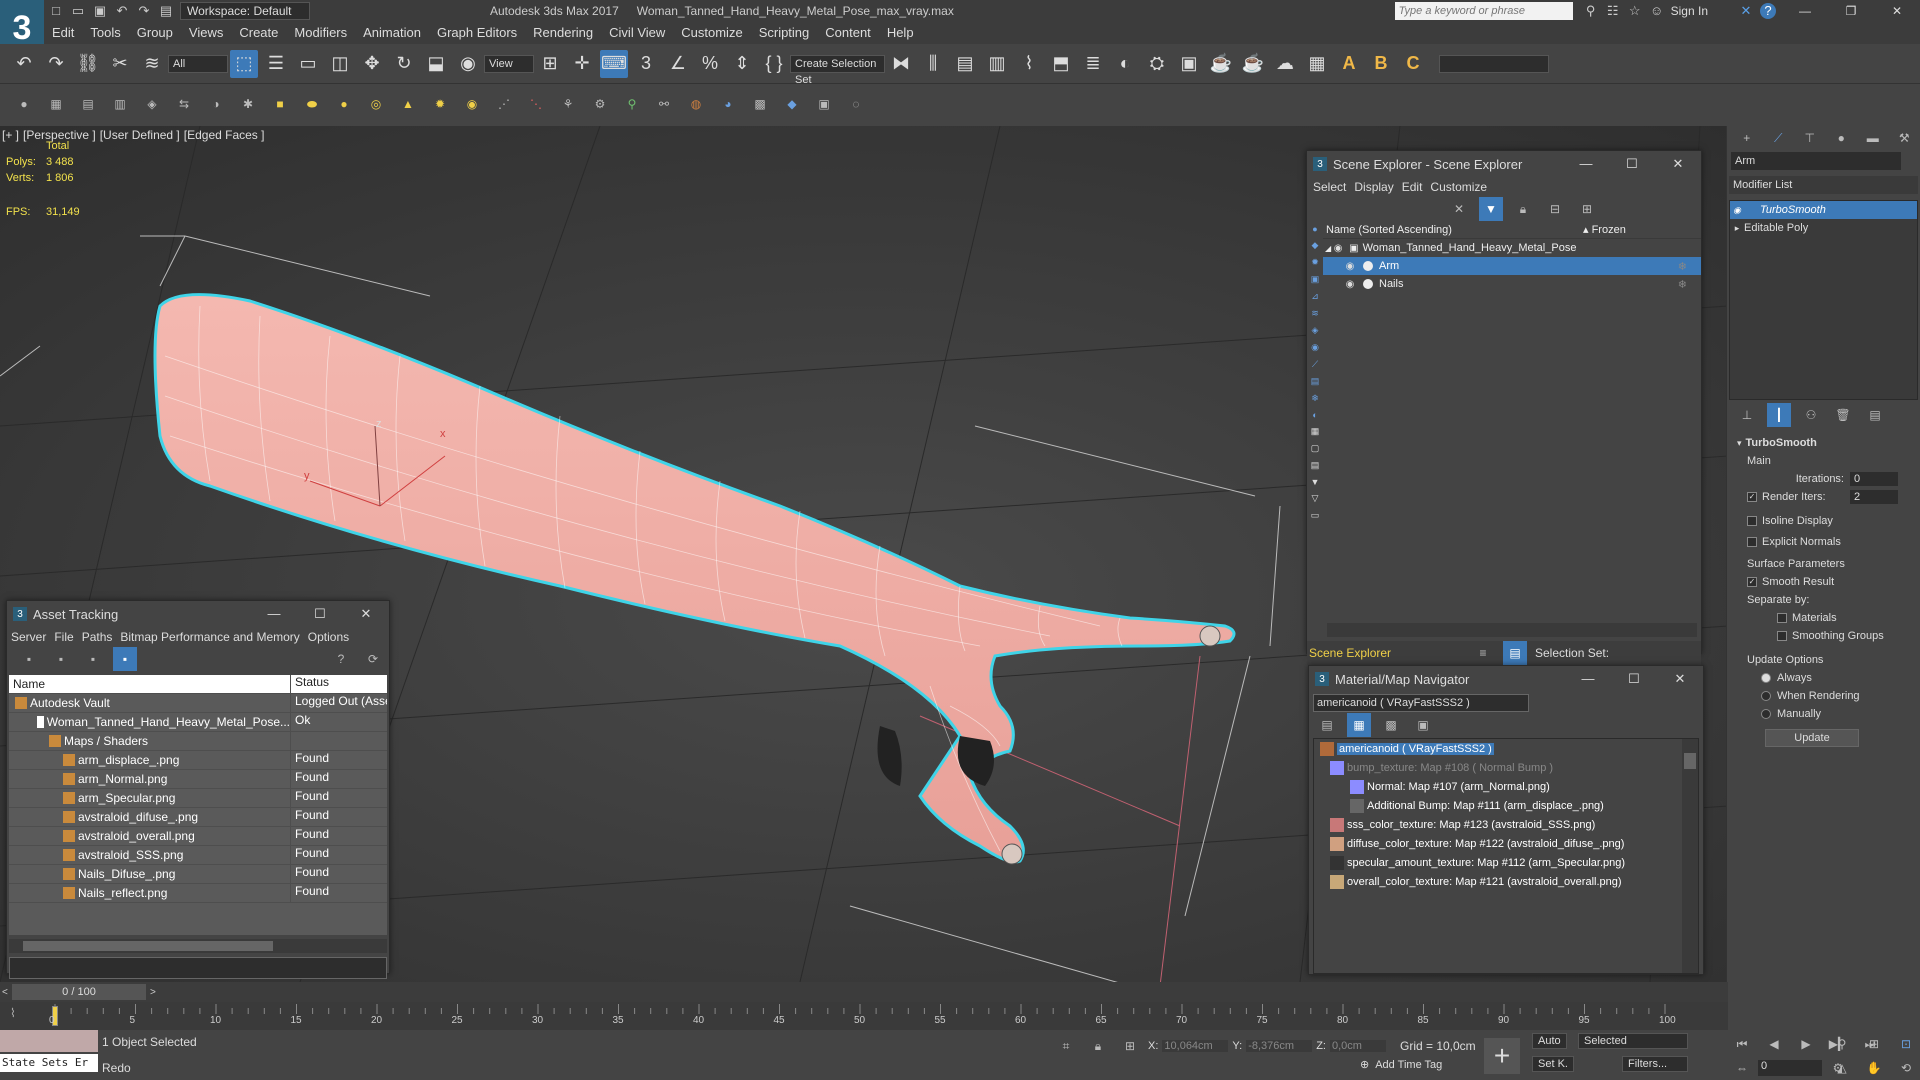  Describe the element at coordinates (1279, 1046) in the screenshot. I see `y-coord-field: -8,376cm` at that location.